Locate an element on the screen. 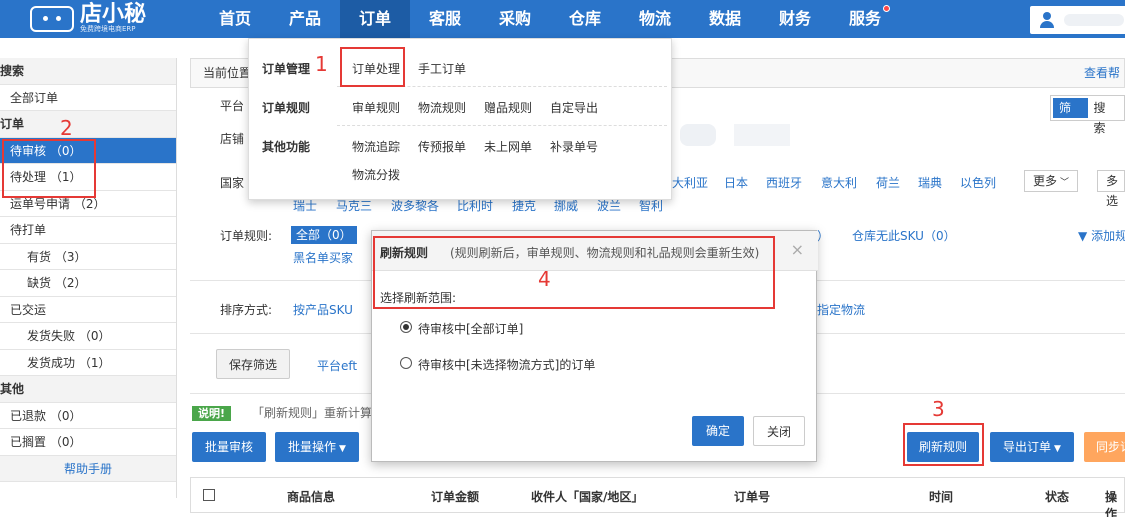 The height and width of the screenshot is (517, 1125). col-recipient: 收件人「国家/地区」 is located at coordinates (587, 497).